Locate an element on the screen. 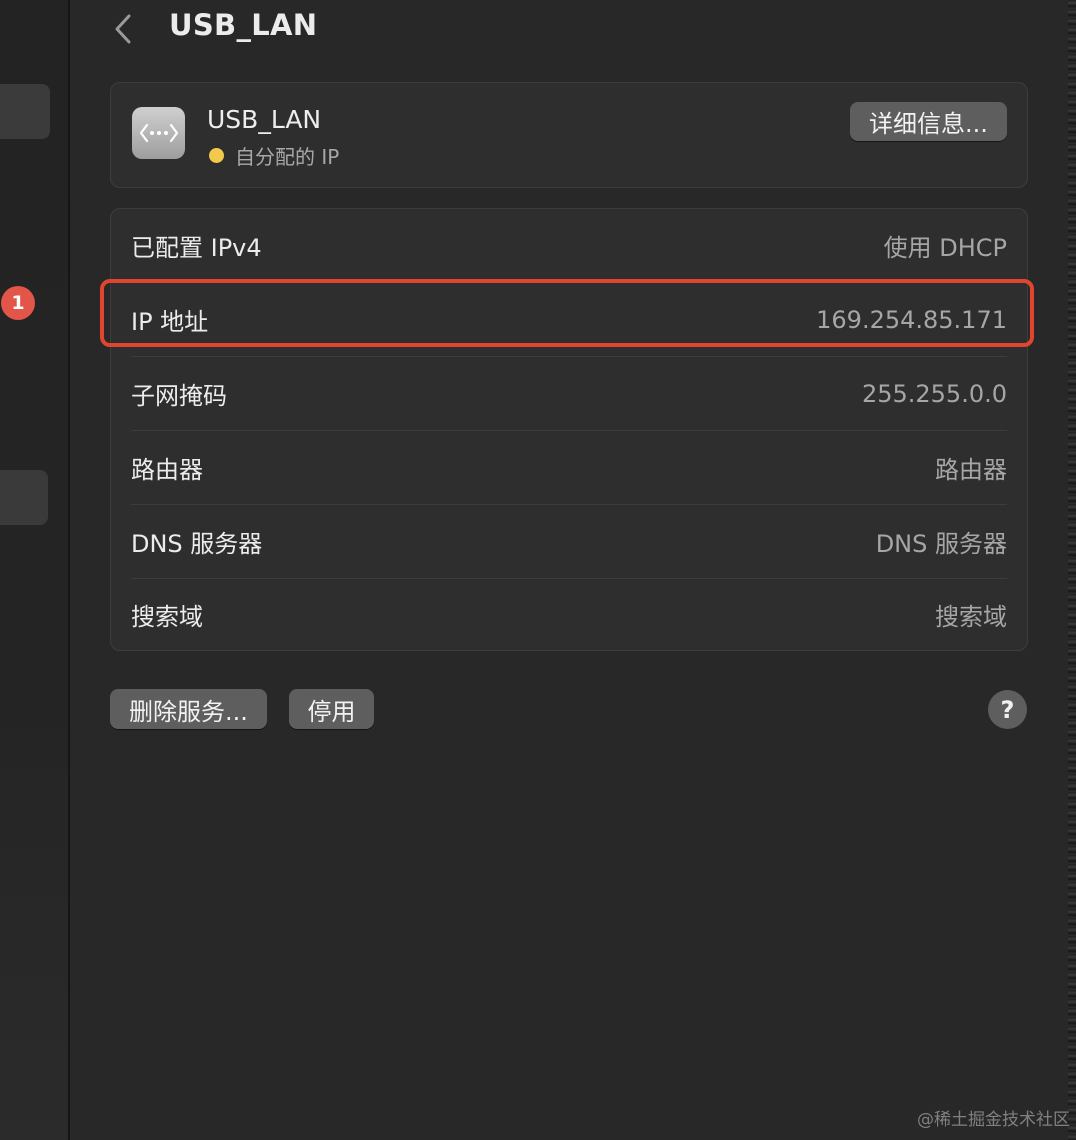 The image size is (1076, 1140). row-label: 搜索域 is located at coordinates (167, 617).